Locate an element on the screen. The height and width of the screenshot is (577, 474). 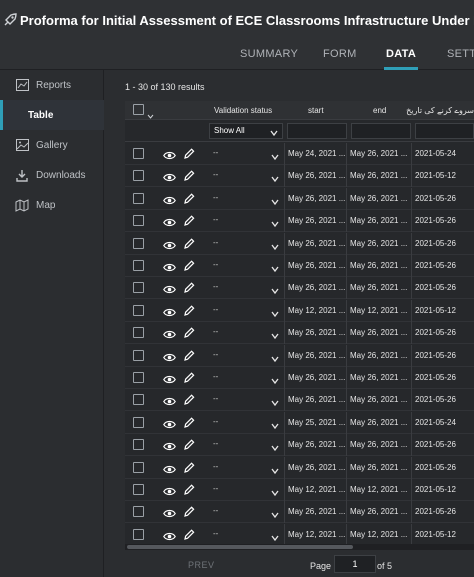
sidebar-item-table: Table is located at coordinates (52, 115).